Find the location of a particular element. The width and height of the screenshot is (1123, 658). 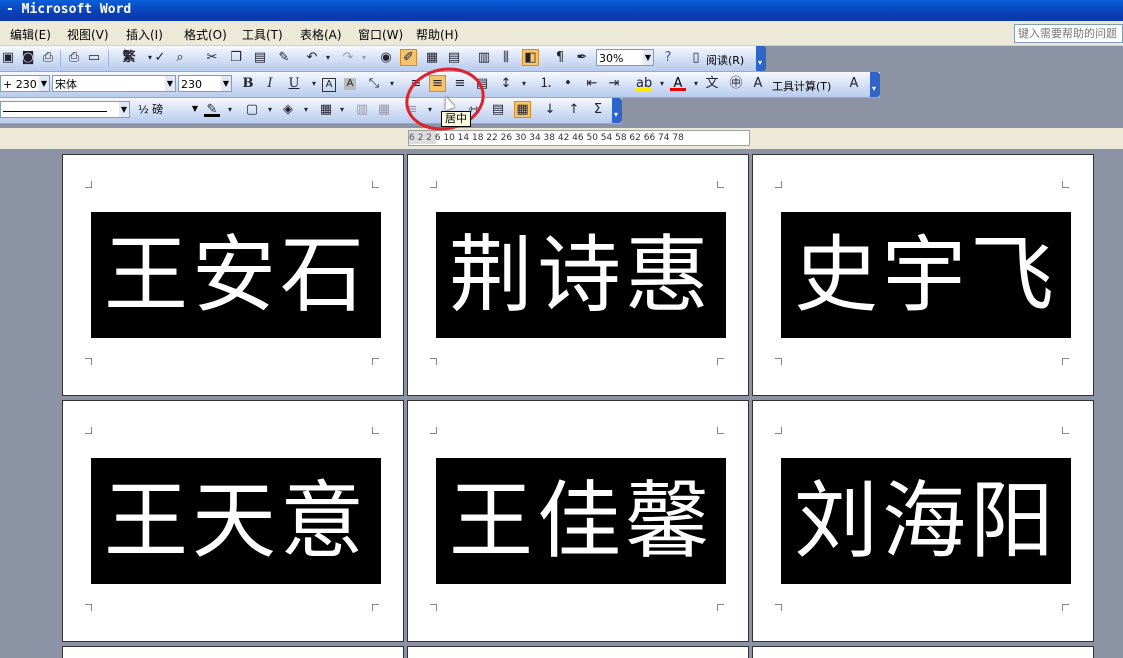

format-painter-icon: ✎ is located at coordinates (284, 58).